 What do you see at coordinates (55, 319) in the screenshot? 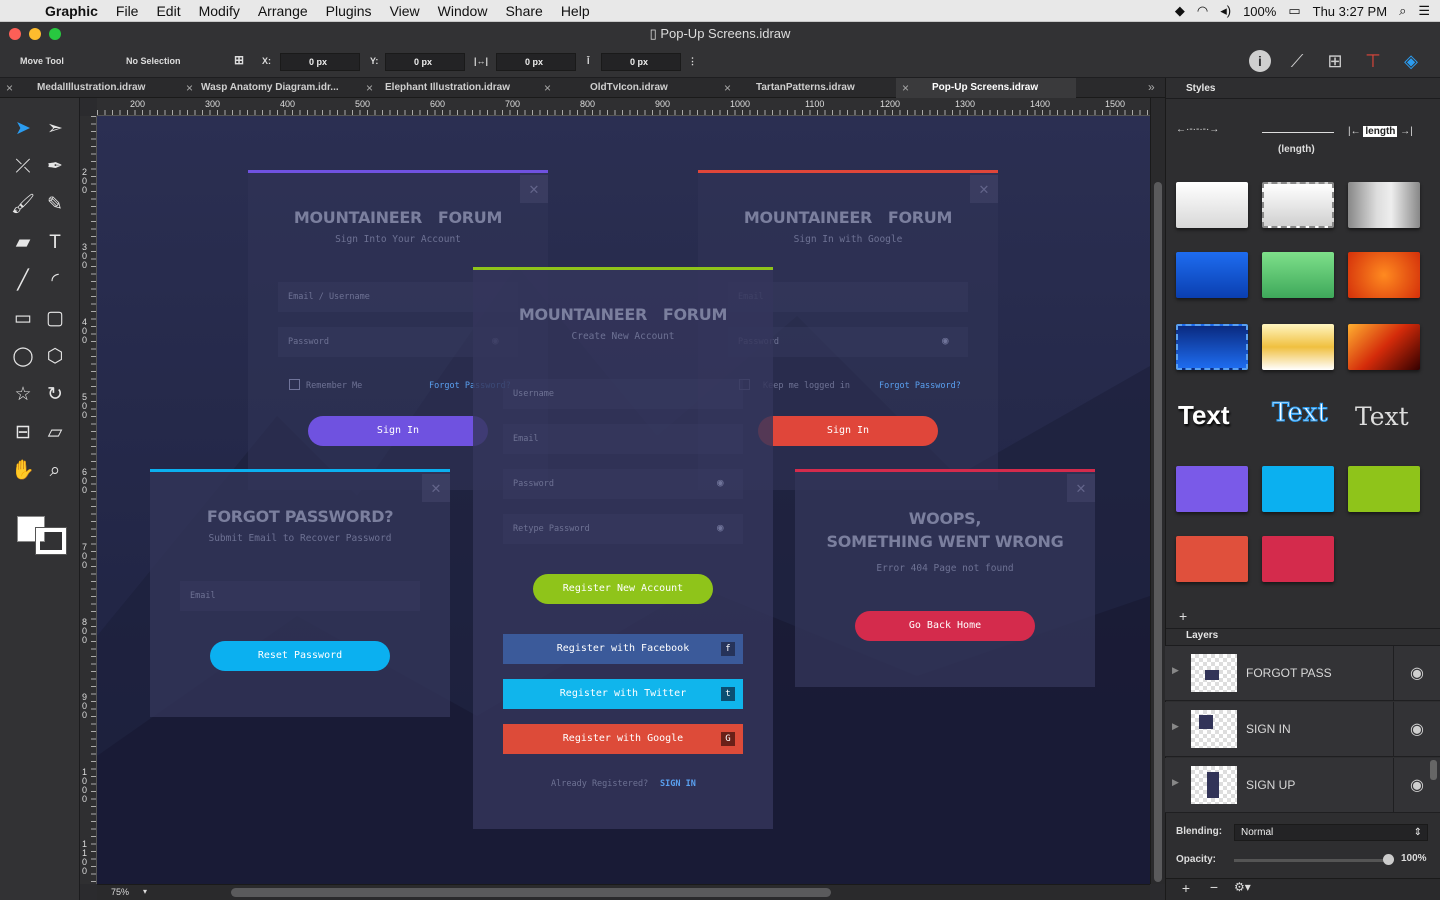
I see `rounded-rectangle-icon: ▢` at bounding box center [55, 319].